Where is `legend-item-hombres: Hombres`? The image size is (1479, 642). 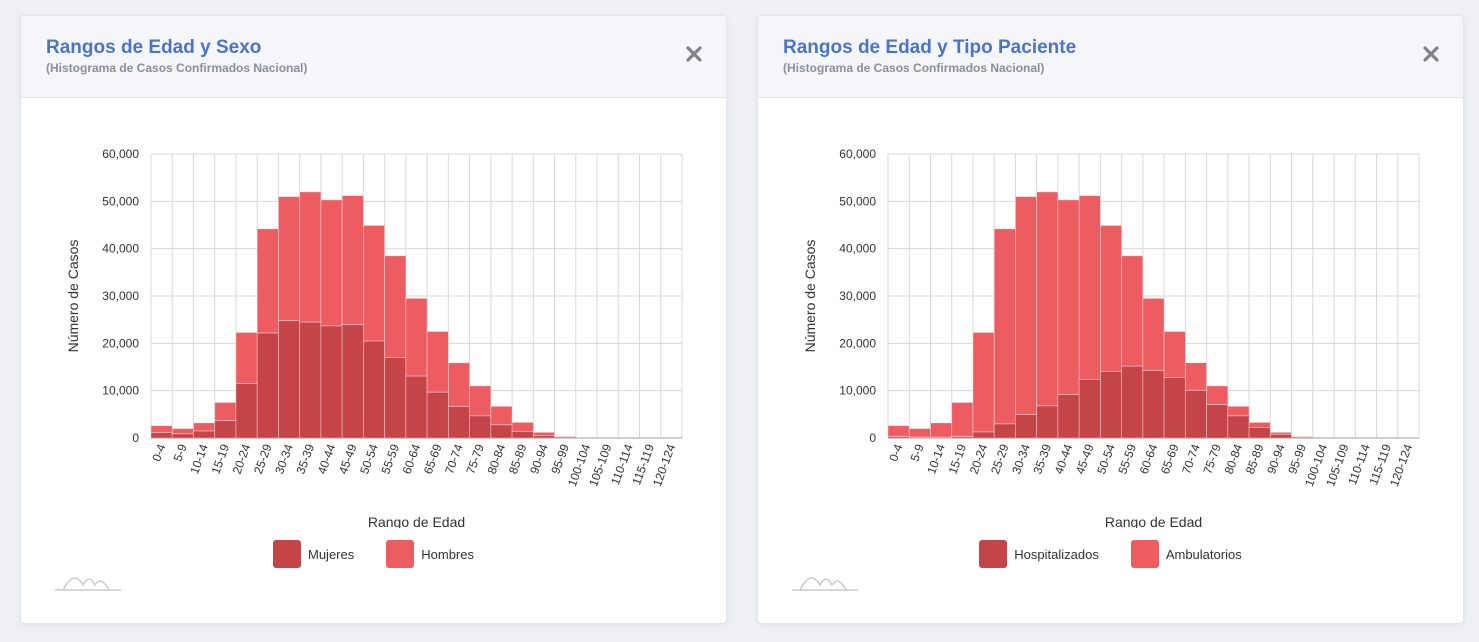
legend-item-hombres: Hombres is located at coordinates (430, 554).